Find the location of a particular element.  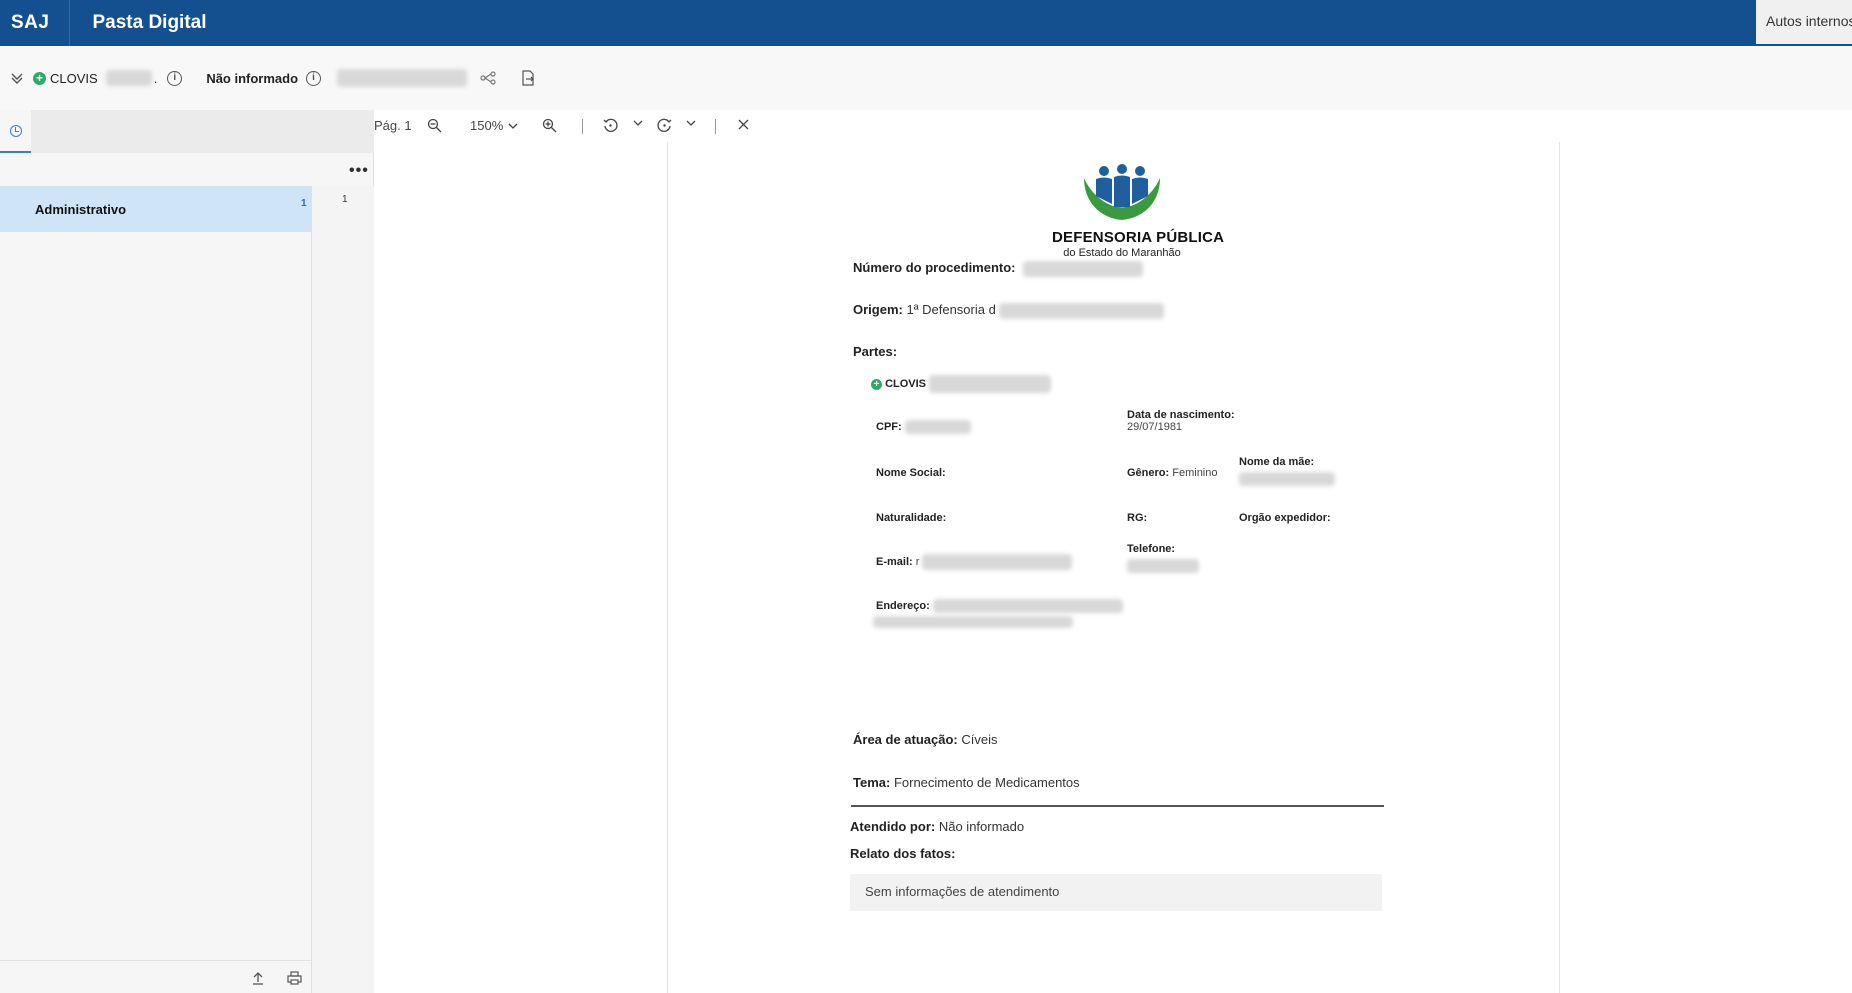

genero-label: Gênero: is located at coordinates (1148, 473).